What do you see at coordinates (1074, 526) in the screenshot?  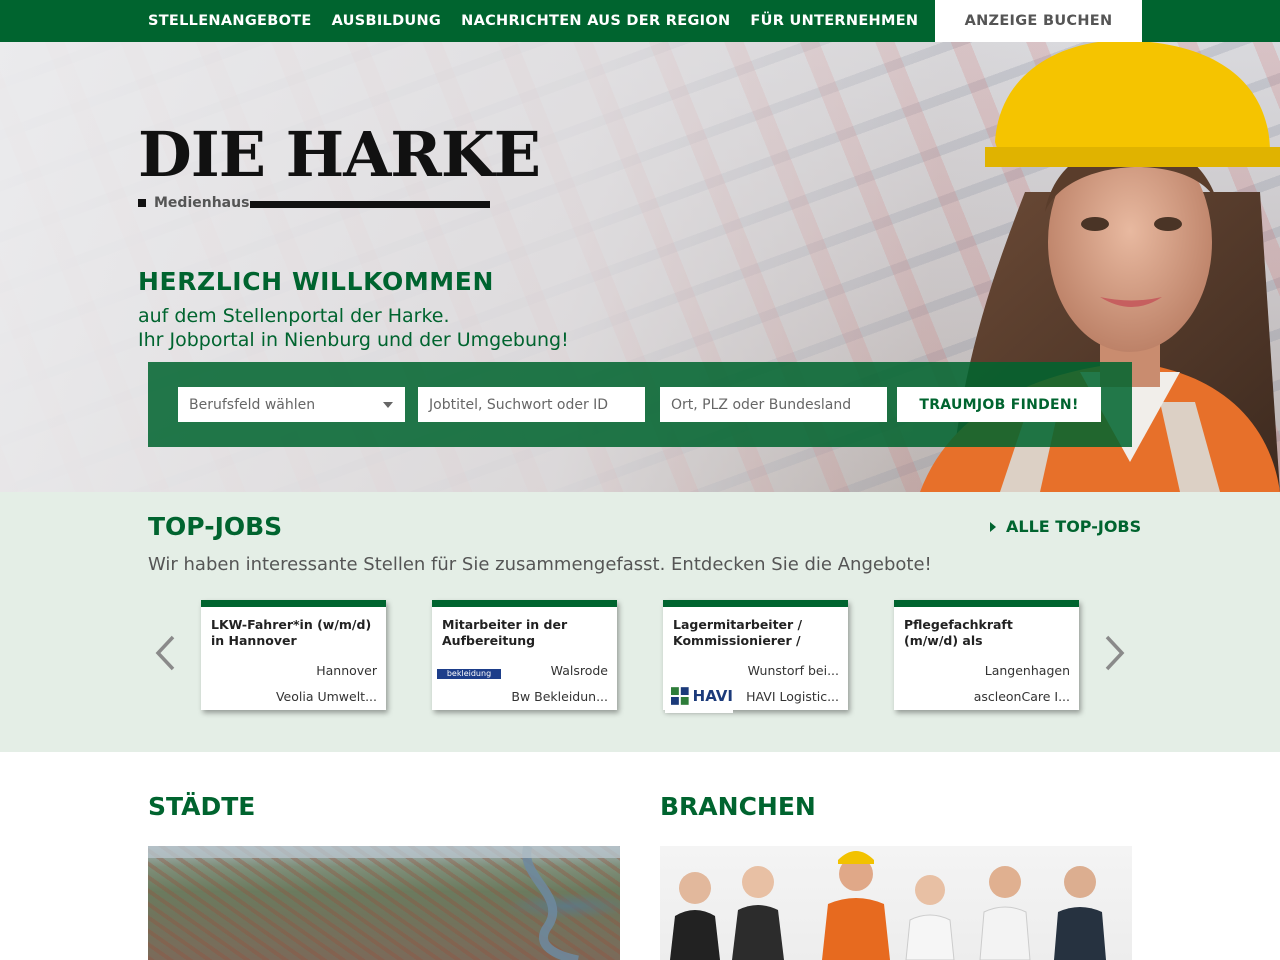 I see `all-top-jobs-label: ALLE TOP-JOBS` at bounding box center [1074, 526].